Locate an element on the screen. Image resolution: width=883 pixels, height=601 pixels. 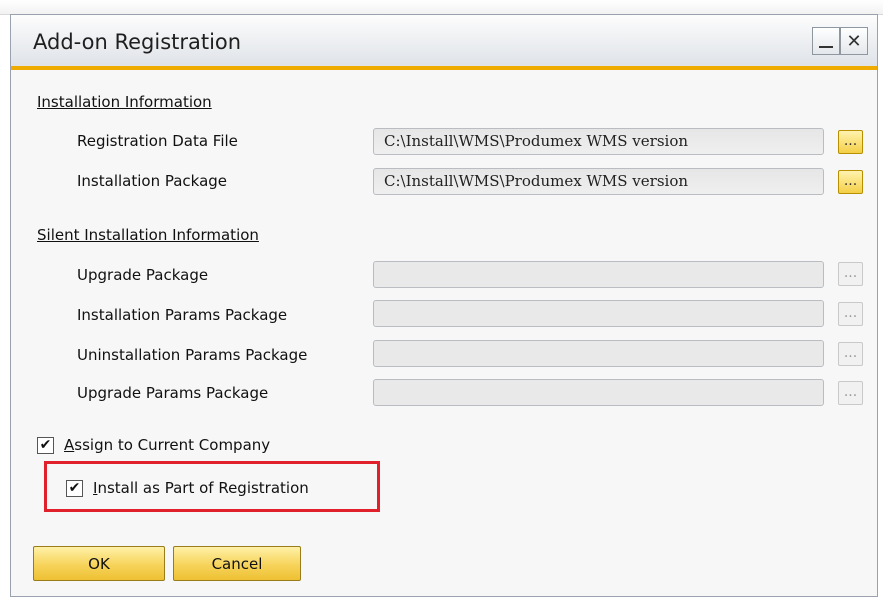
upgrade-package-field is located at coordinates (598, 274).